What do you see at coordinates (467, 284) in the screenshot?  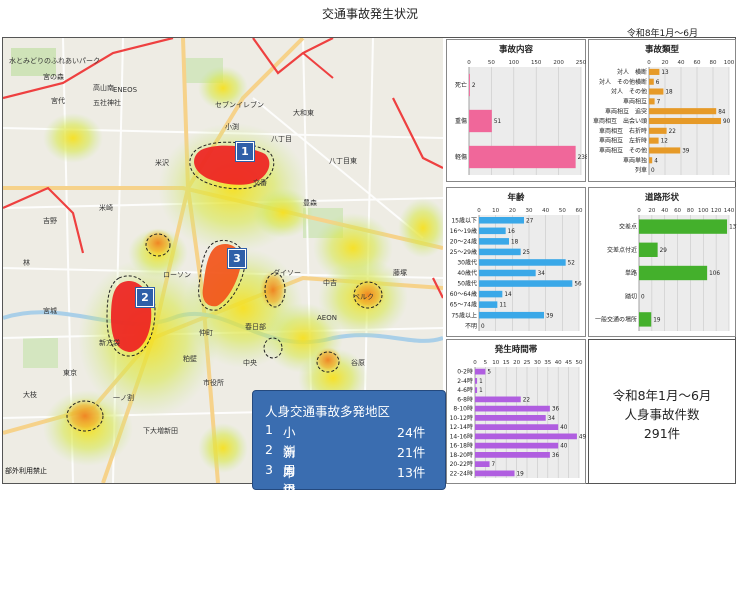 I see `category-label: 50歳代` at bounding box center [467, 284].